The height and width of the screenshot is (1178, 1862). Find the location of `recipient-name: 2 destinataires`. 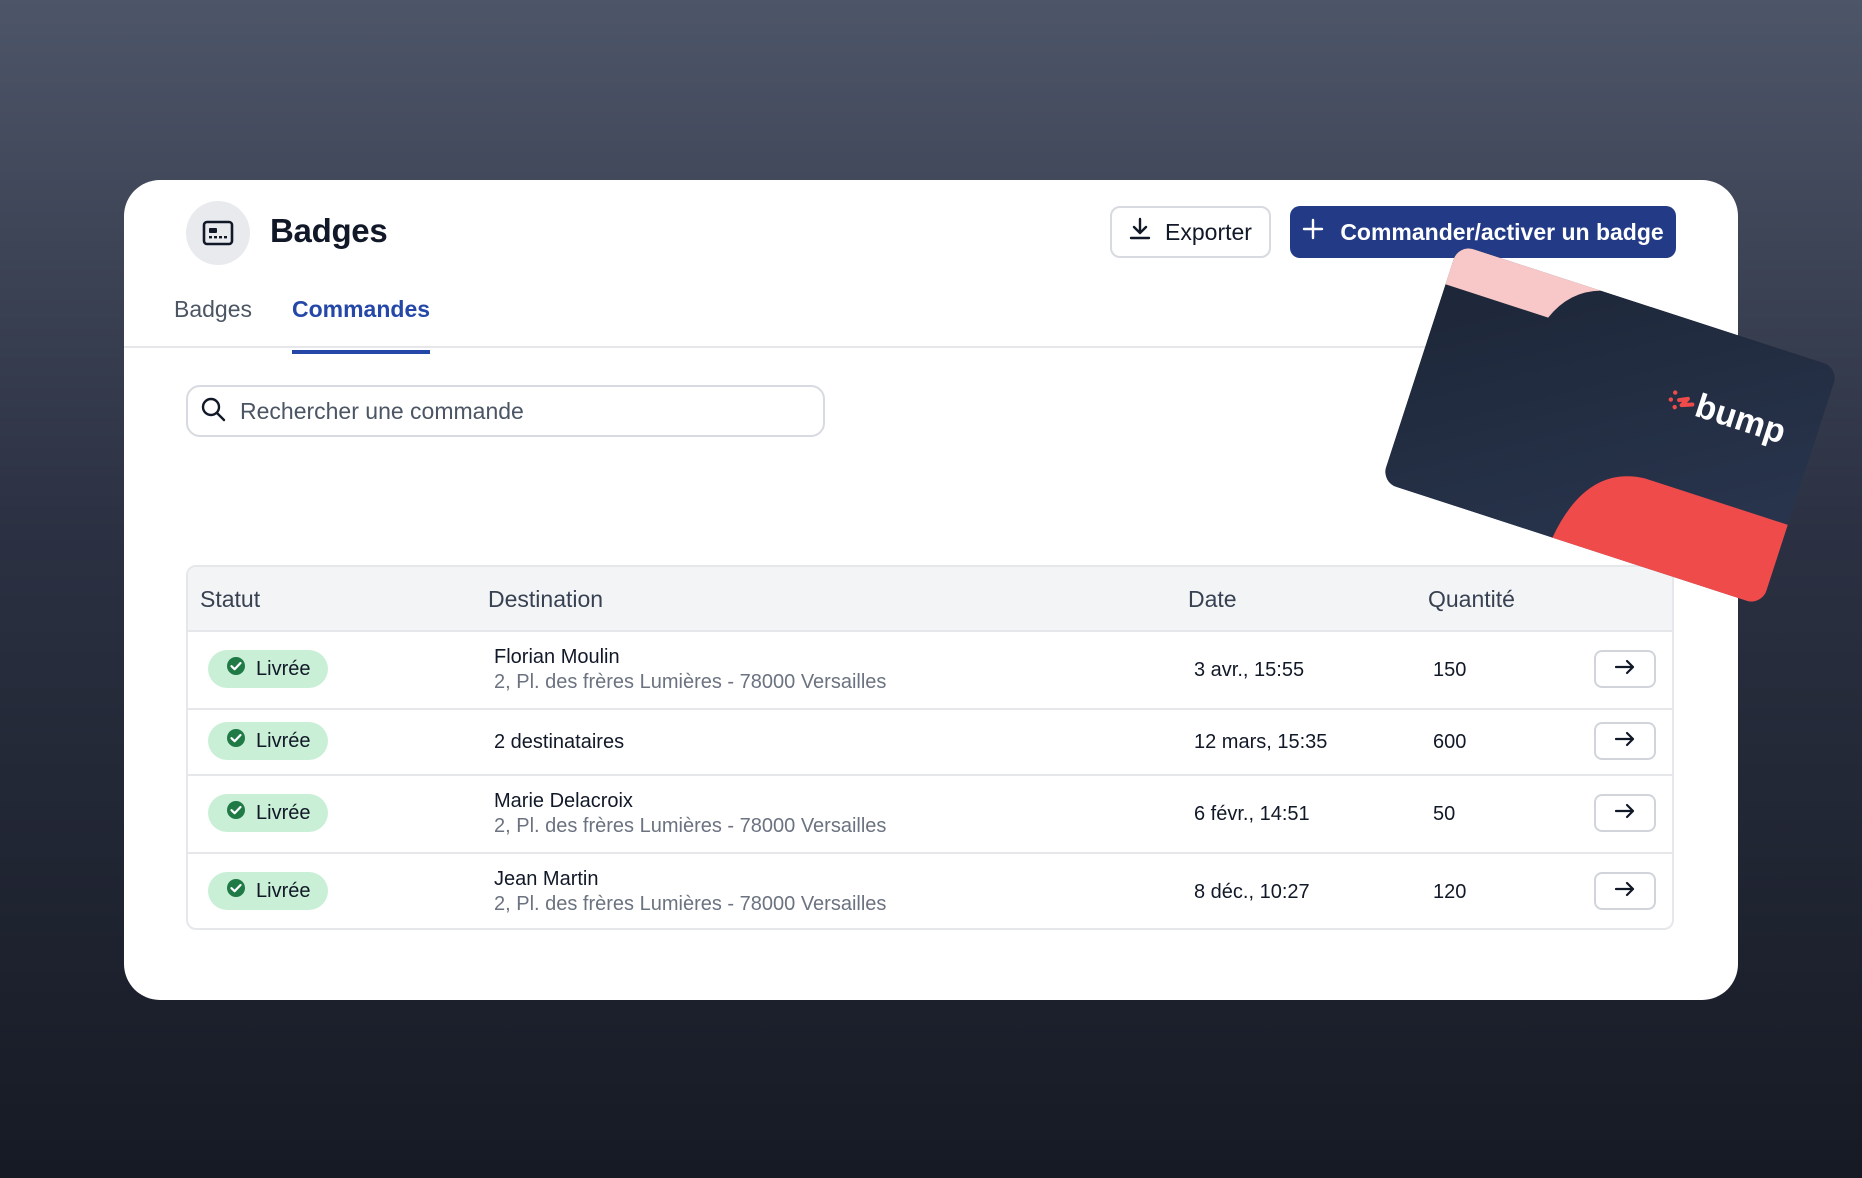

recipient-name: 2 destinataires is located at coordinates (559, 742).